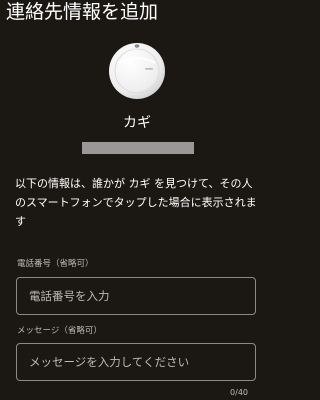 The image size is (320, 400). I want to click on phone-field, so click(136, 296).